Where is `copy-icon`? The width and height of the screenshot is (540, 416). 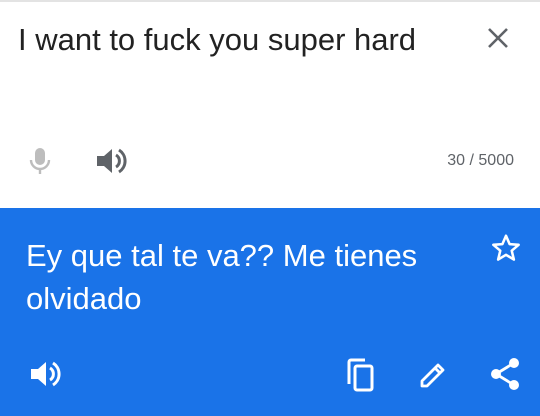 copy-icon is located at coordinates (360, 375).